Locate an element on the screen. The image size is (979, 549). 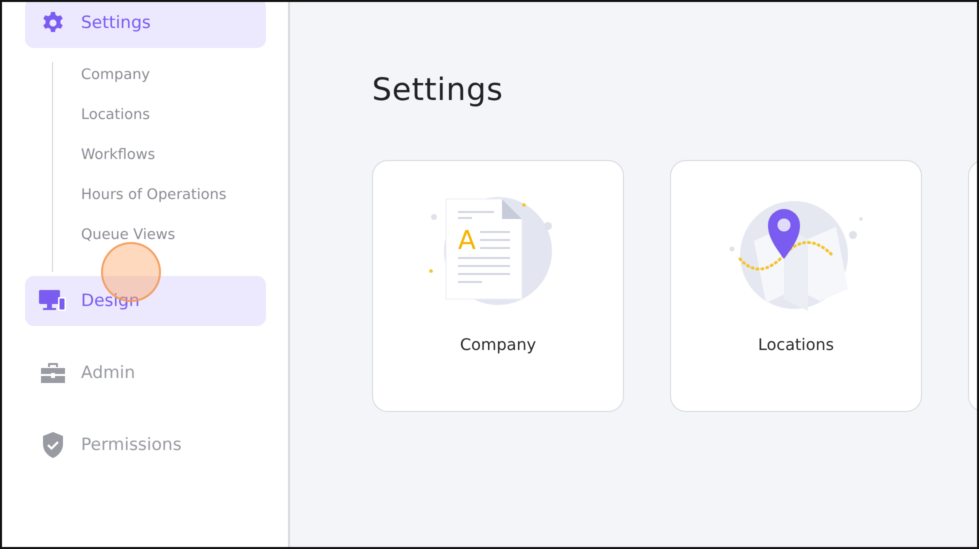
submenu-item: Workflows is located at coordinates (173, 155).